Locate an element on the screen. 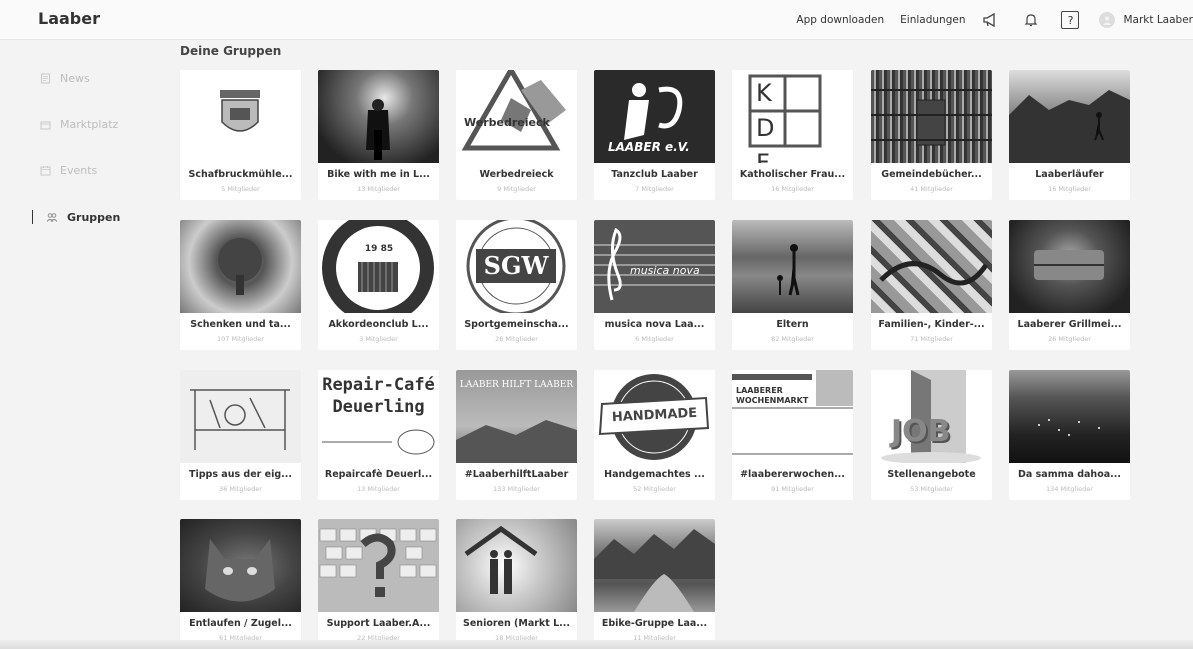 This screenshot has width=1193, height=649. group-card: Eltern 82 Mitglieder is located at coordinates (792, 285).